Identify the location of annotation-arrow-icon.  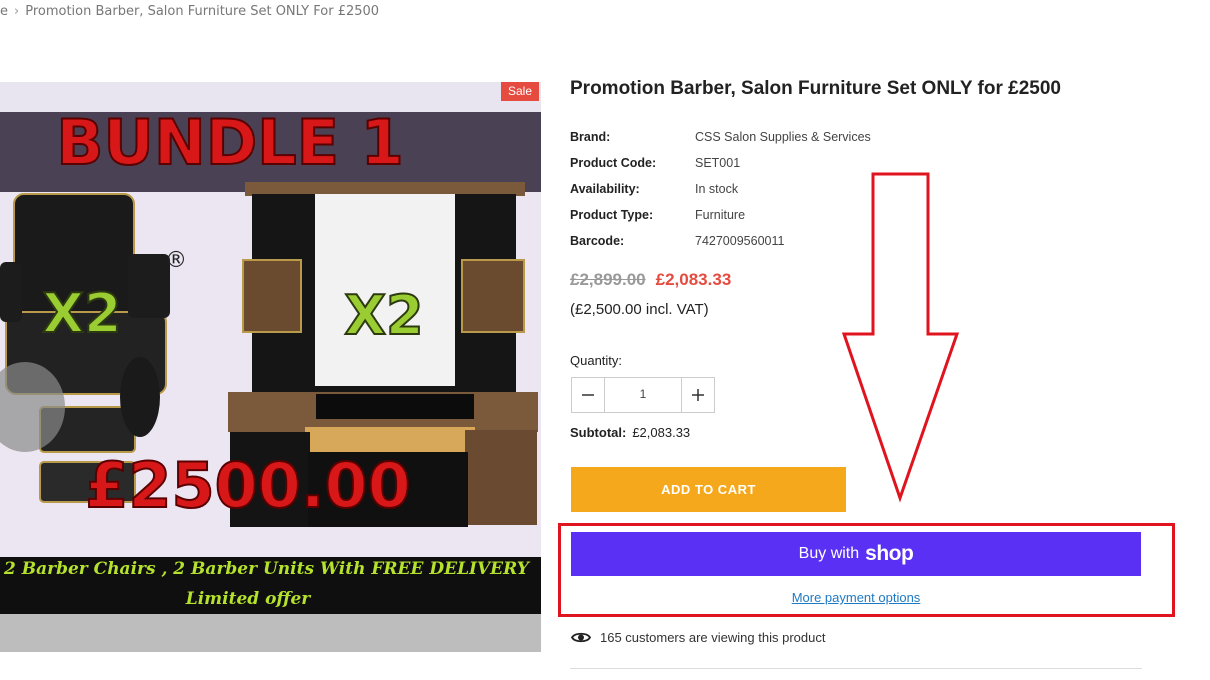
(900, 337).